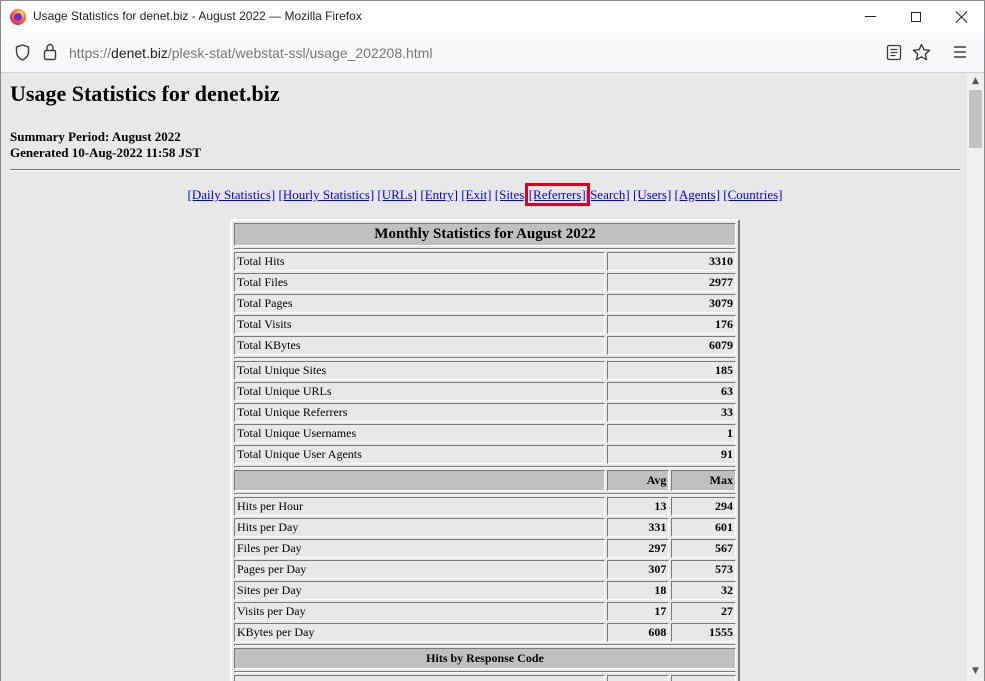 The width and height of the screenshot is (985, 681). What do you see at coordinates (752, 194) in the screenshot?
I see `link-countries: [Countries]` at bounding box center [752, 194].